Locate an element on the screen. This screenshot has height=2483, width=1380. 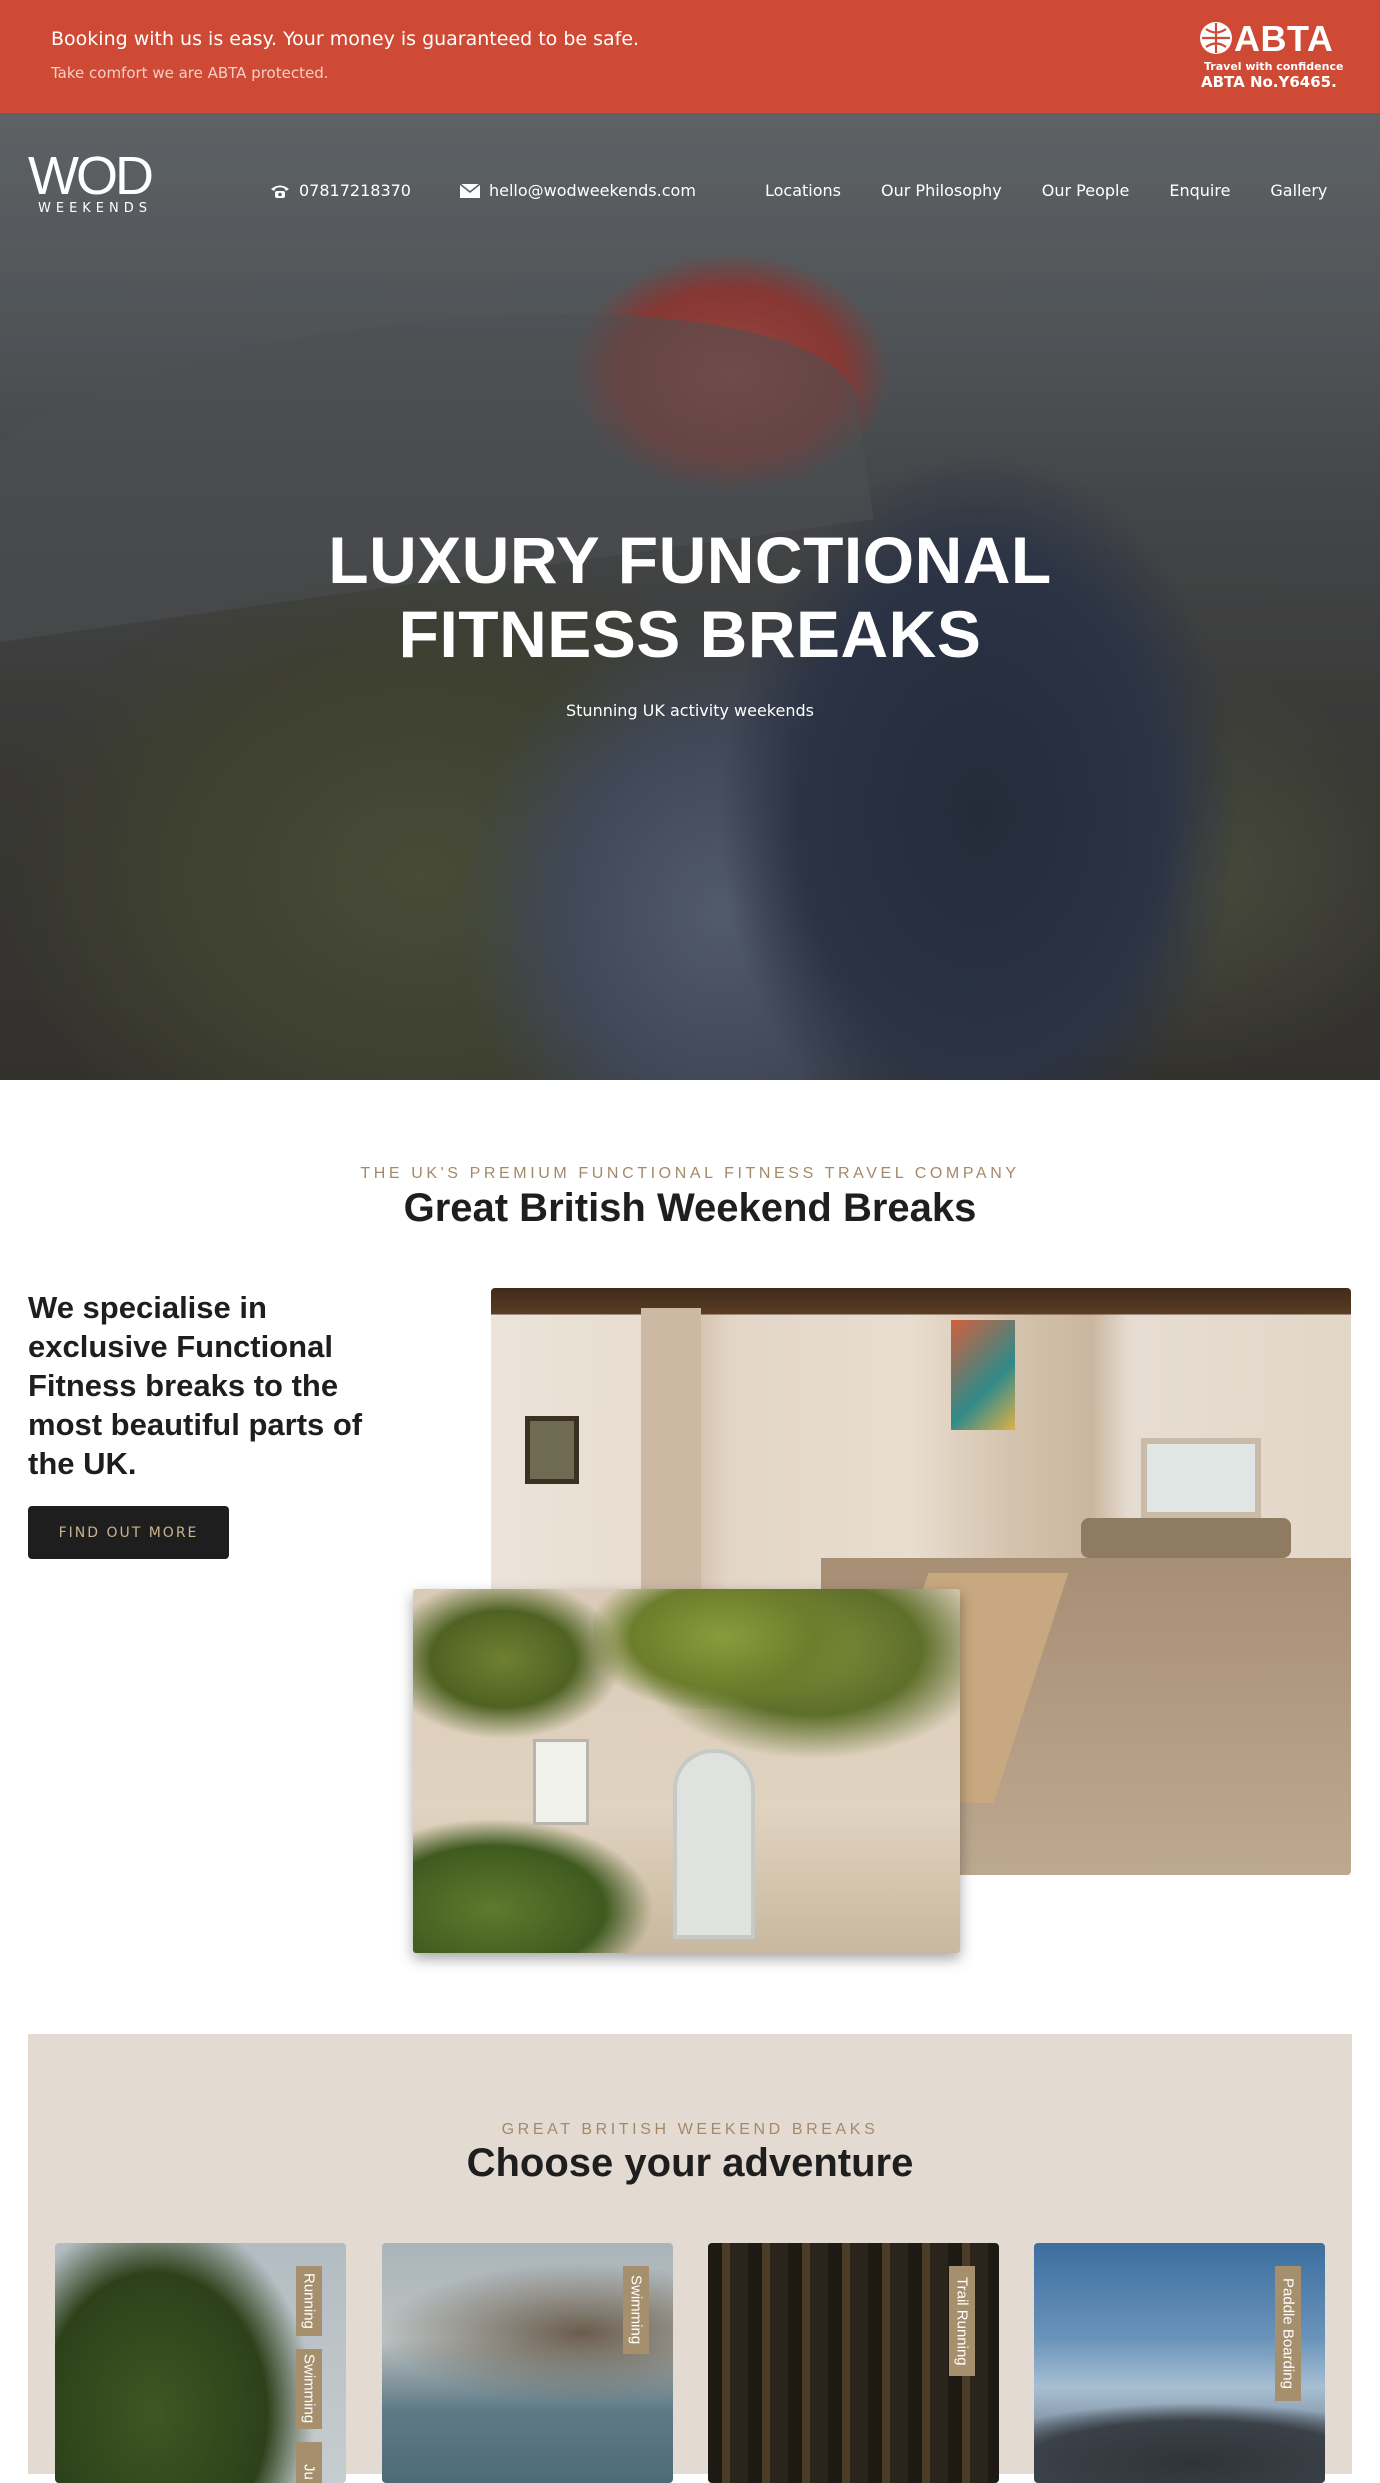
photo-wall-frame is located at coordinates (552, 1450).